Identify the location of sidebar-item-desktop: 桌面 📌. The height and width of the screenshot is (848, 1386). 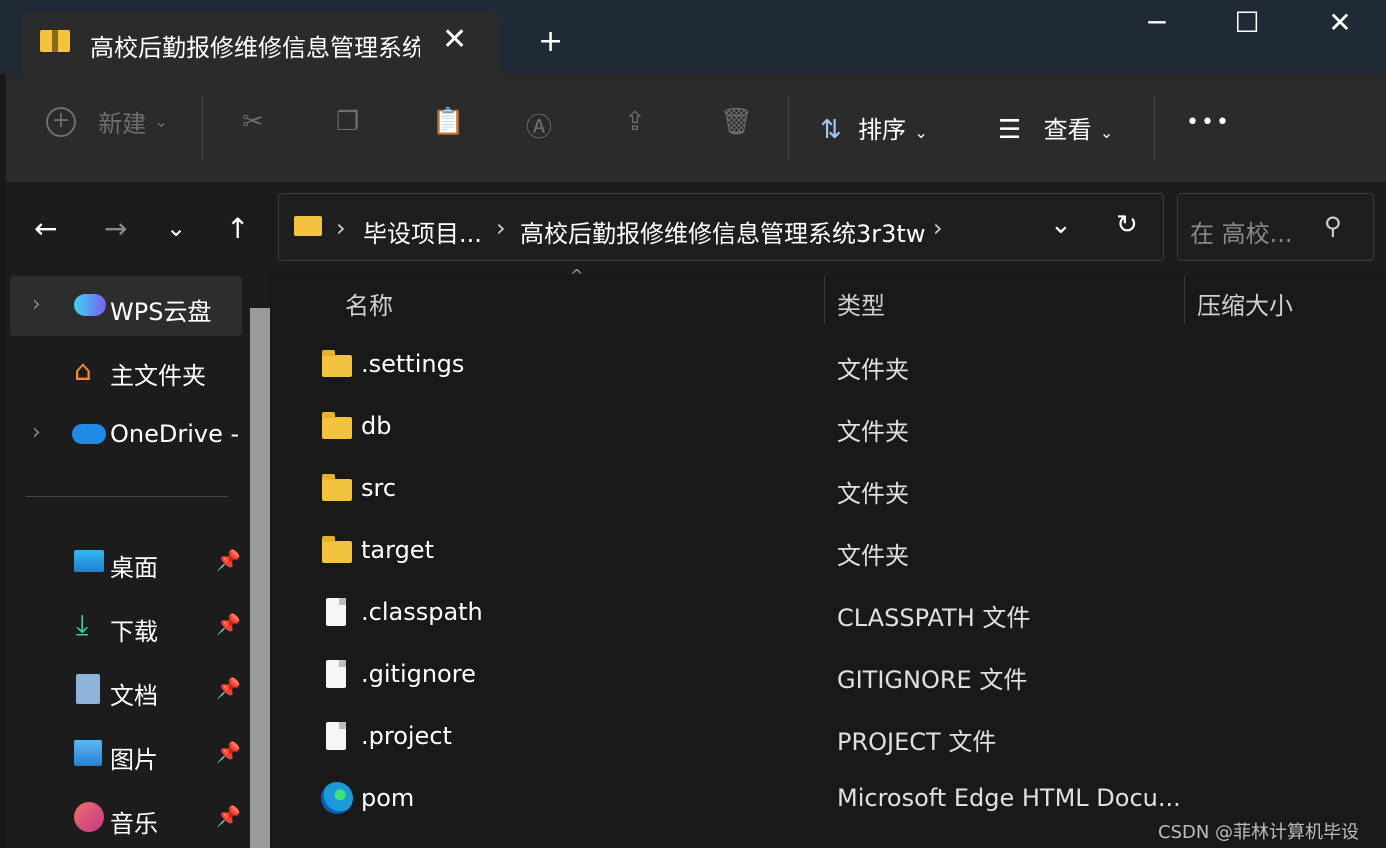
(126, 562).